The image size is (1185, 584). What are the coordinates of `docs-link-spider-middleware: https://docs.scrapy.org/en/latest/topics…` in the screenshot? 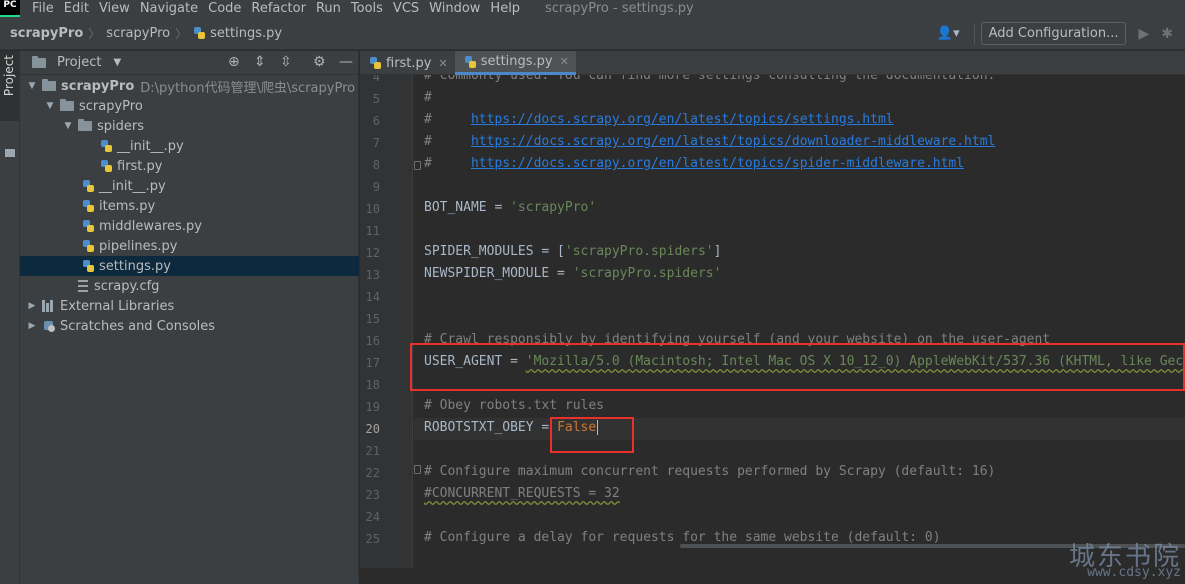 It's located at (717, 163).